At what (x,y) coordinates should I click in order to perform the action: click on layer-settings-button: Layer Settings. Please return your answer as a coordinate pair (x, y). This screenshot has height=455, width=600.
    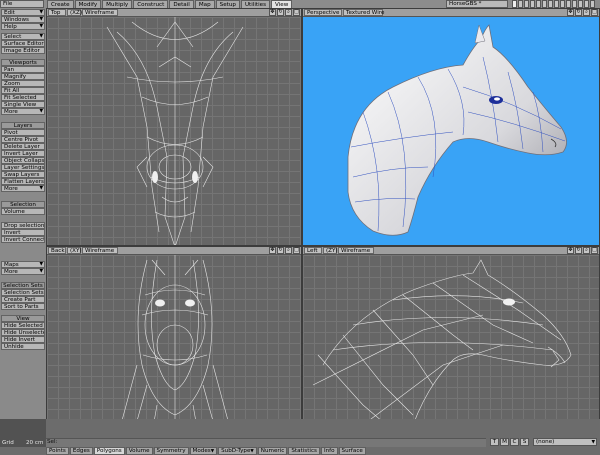
    Looking at the image, I should click on (23, 167).